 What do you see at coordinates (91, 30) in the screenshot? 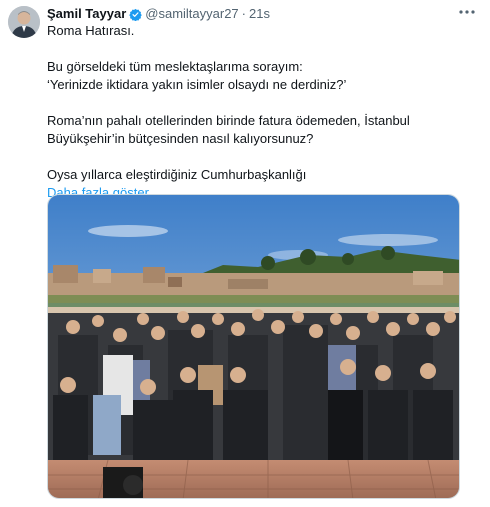
I see `tweet-line: Roma Hatırası.` at bounding box center [91, 30].